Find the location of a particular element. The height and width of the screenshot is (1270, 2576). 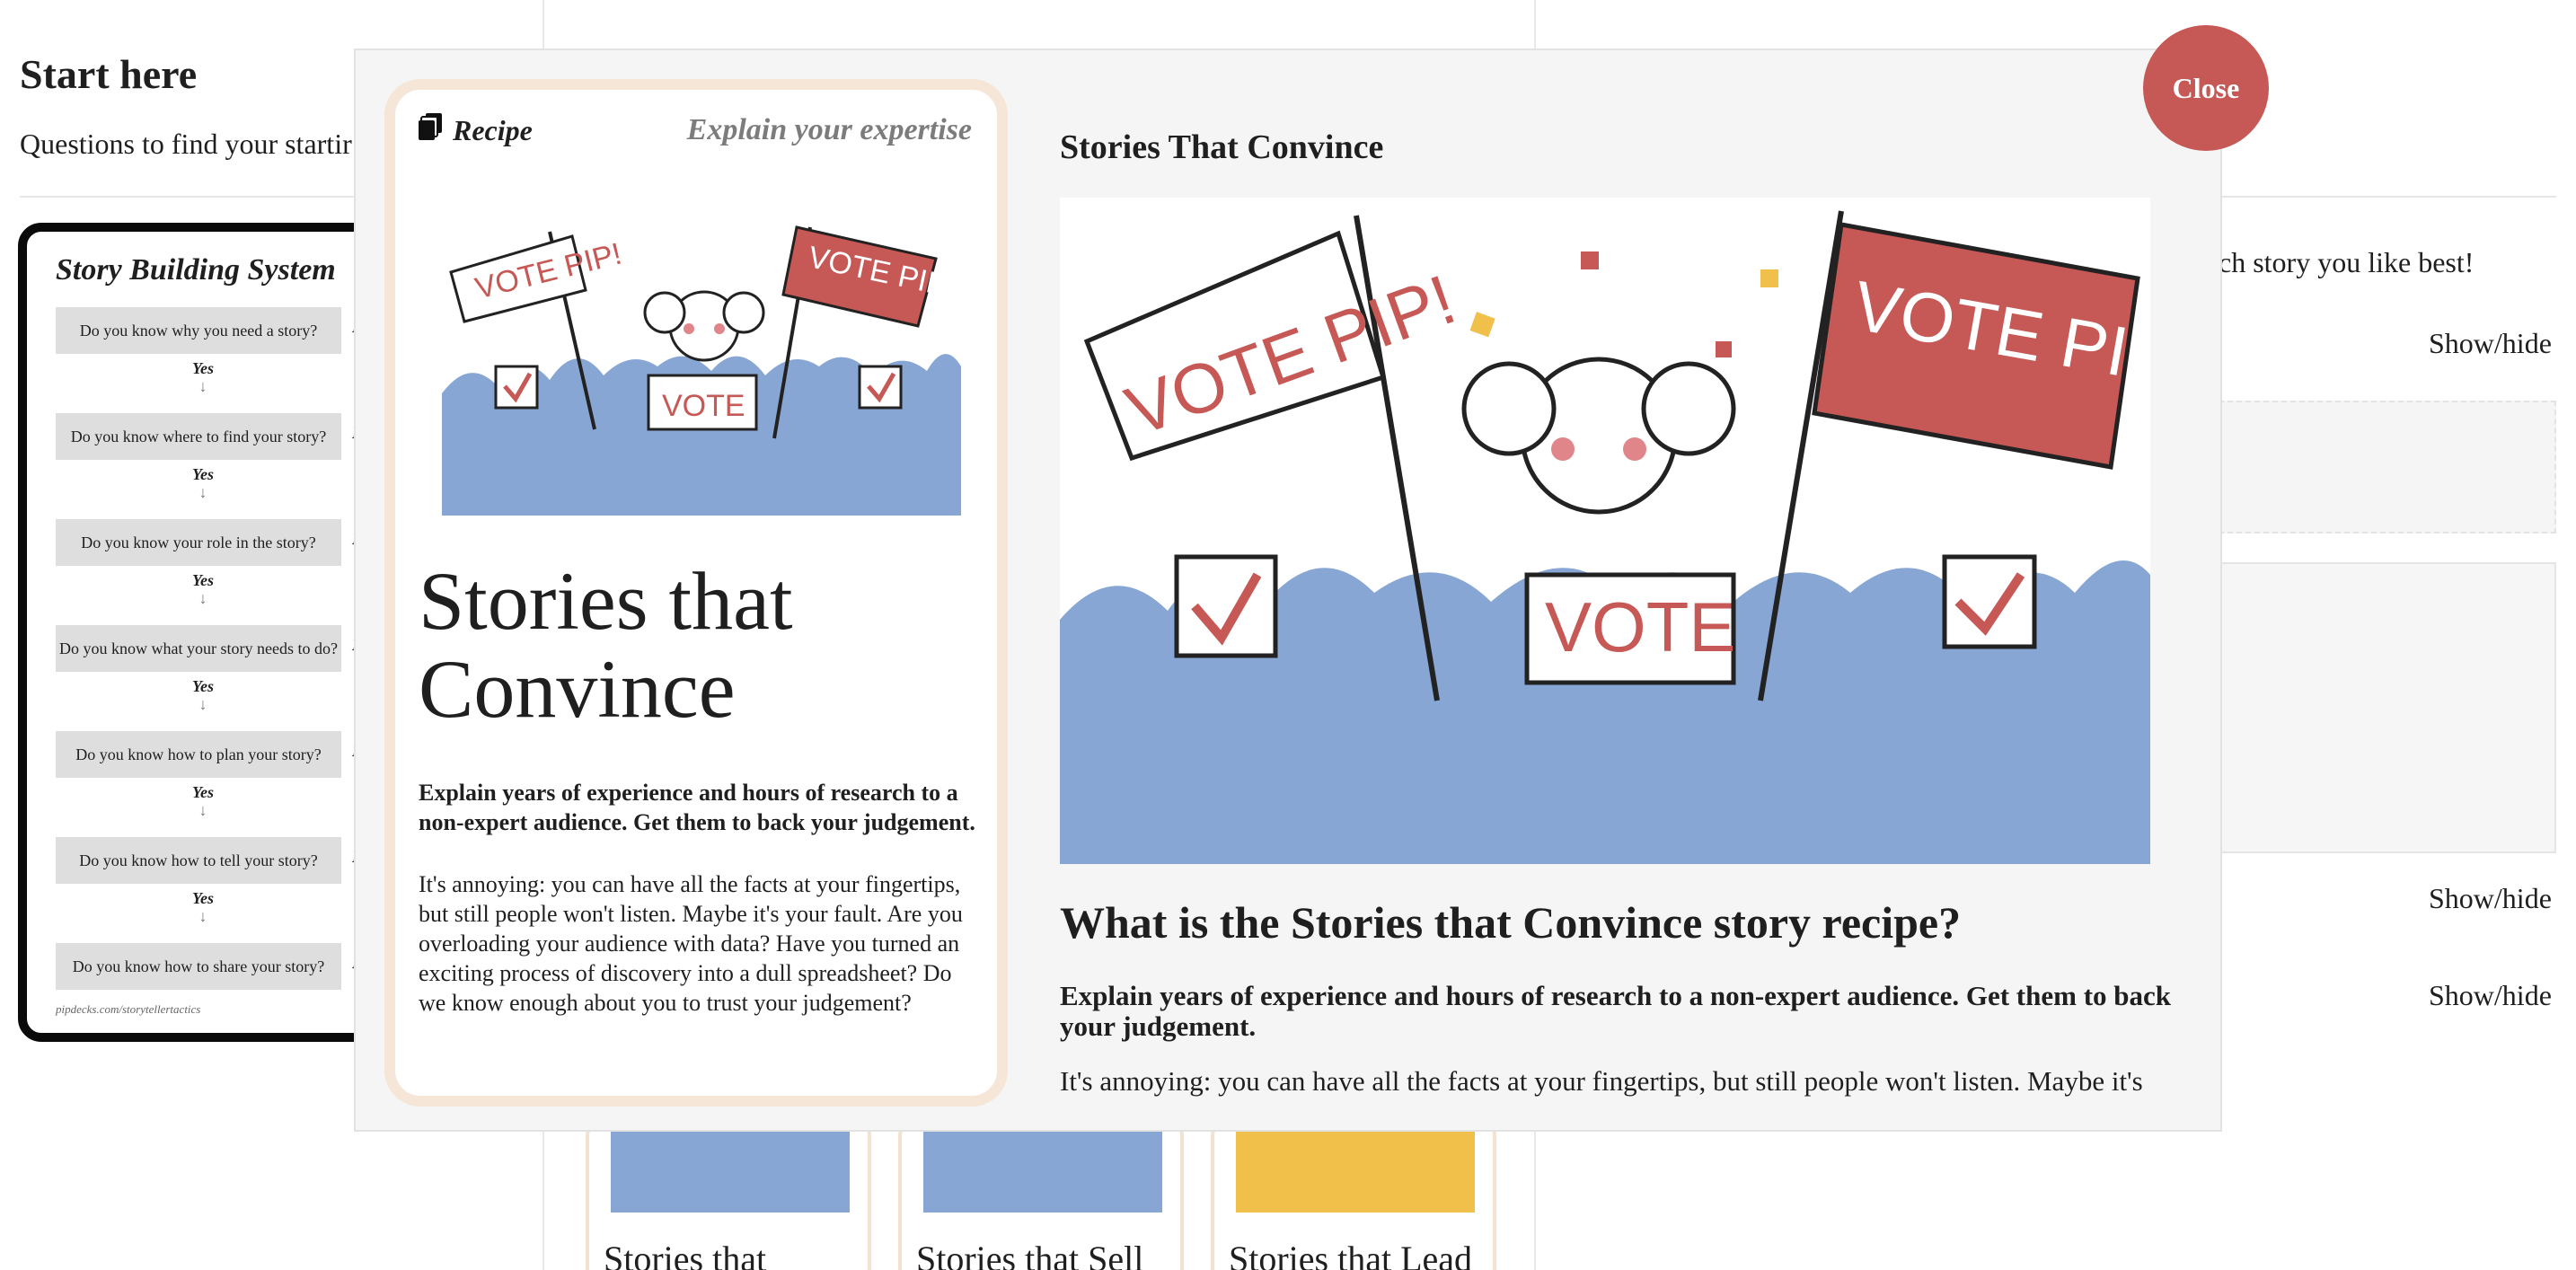

tile-title: Stories that Sell is located at coordinates (1030, 1255).